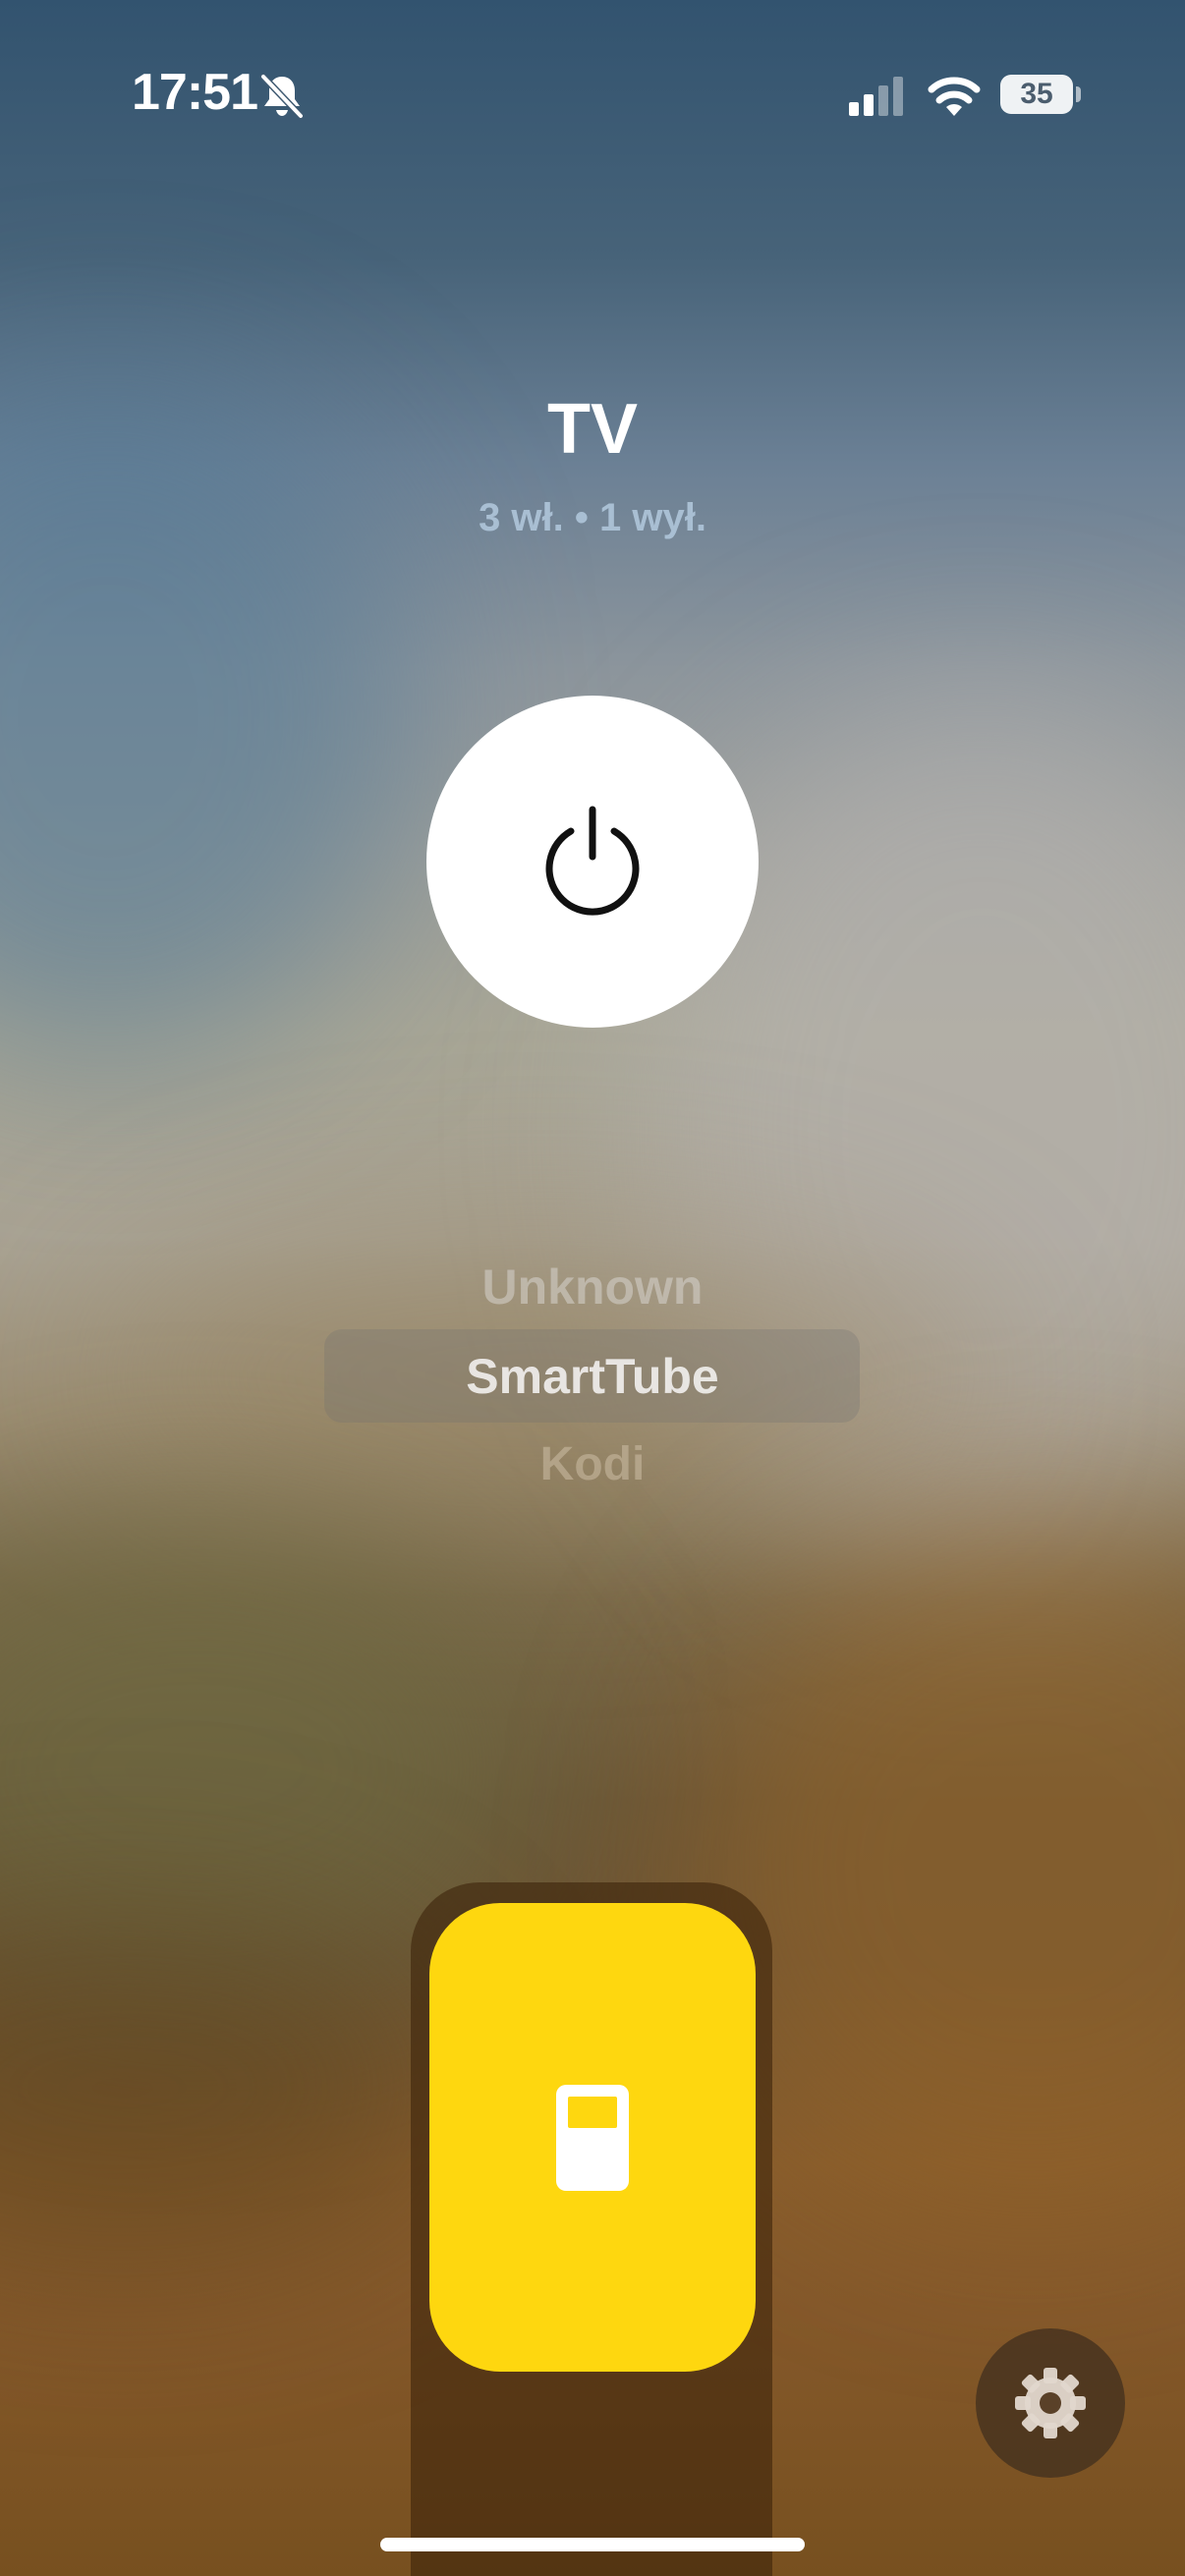  I want to click on power-button, so click(592, 862).